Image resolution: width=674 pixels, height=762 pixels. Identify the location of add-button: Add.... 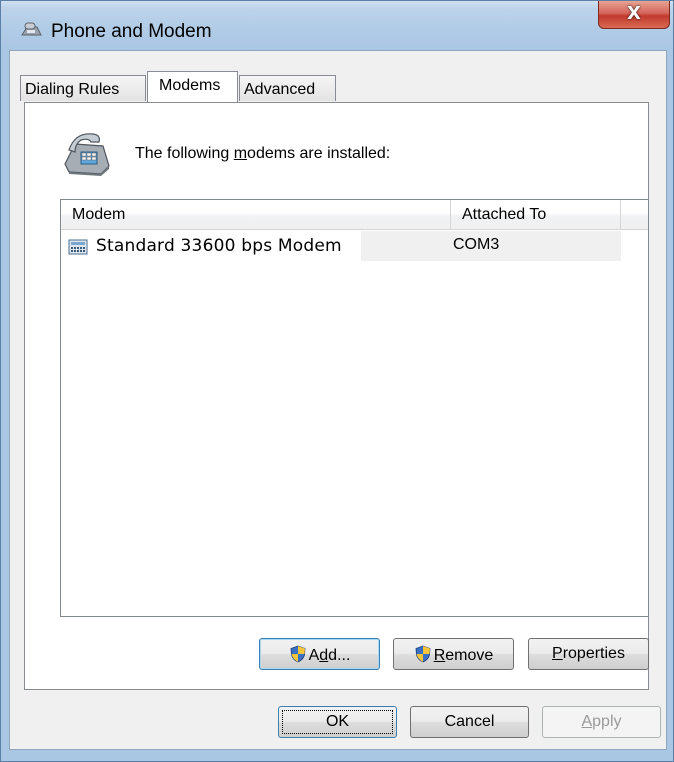
(319, 654).